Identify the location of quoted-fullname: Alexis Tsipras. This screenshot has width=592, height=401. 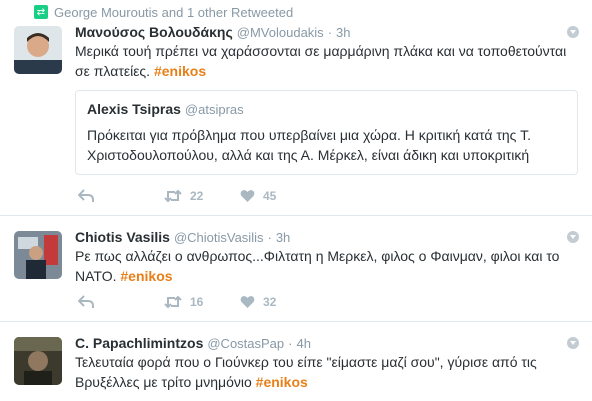
(134, 109).